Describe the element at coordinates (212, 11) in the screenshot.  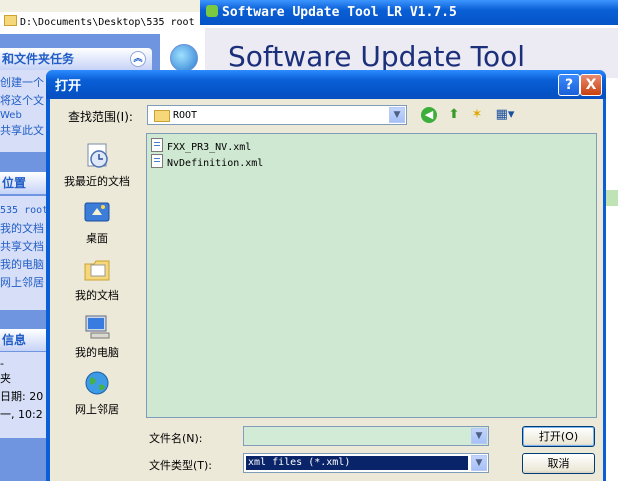
I see `app-icon` at that location.